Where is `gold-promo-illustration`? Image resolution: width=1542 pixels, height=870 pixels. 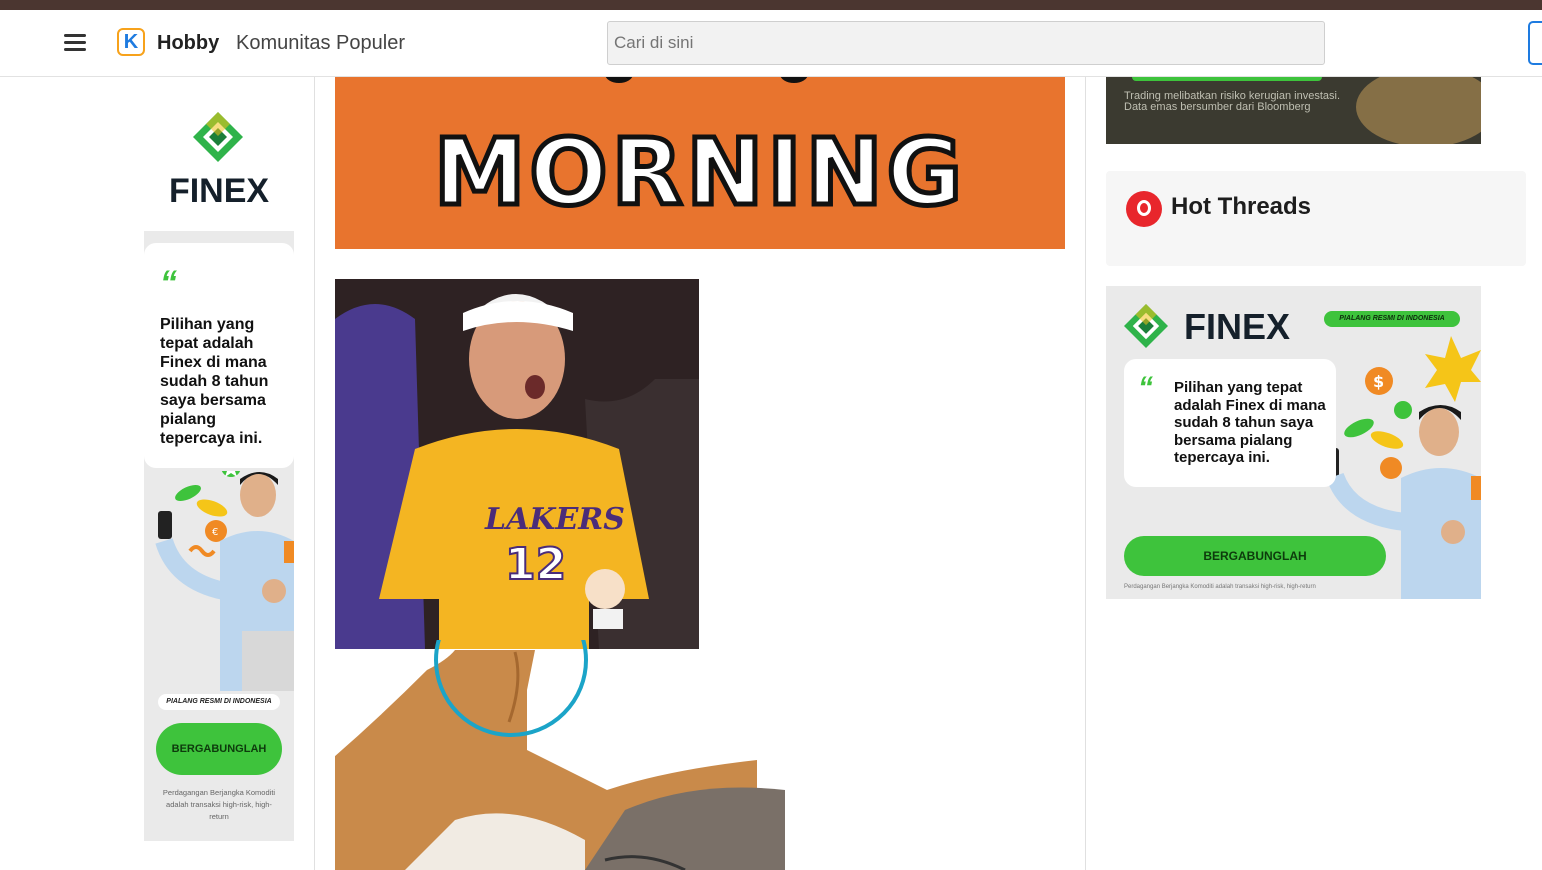 gold-promo-illustration is located at coordinates (1306, 110).